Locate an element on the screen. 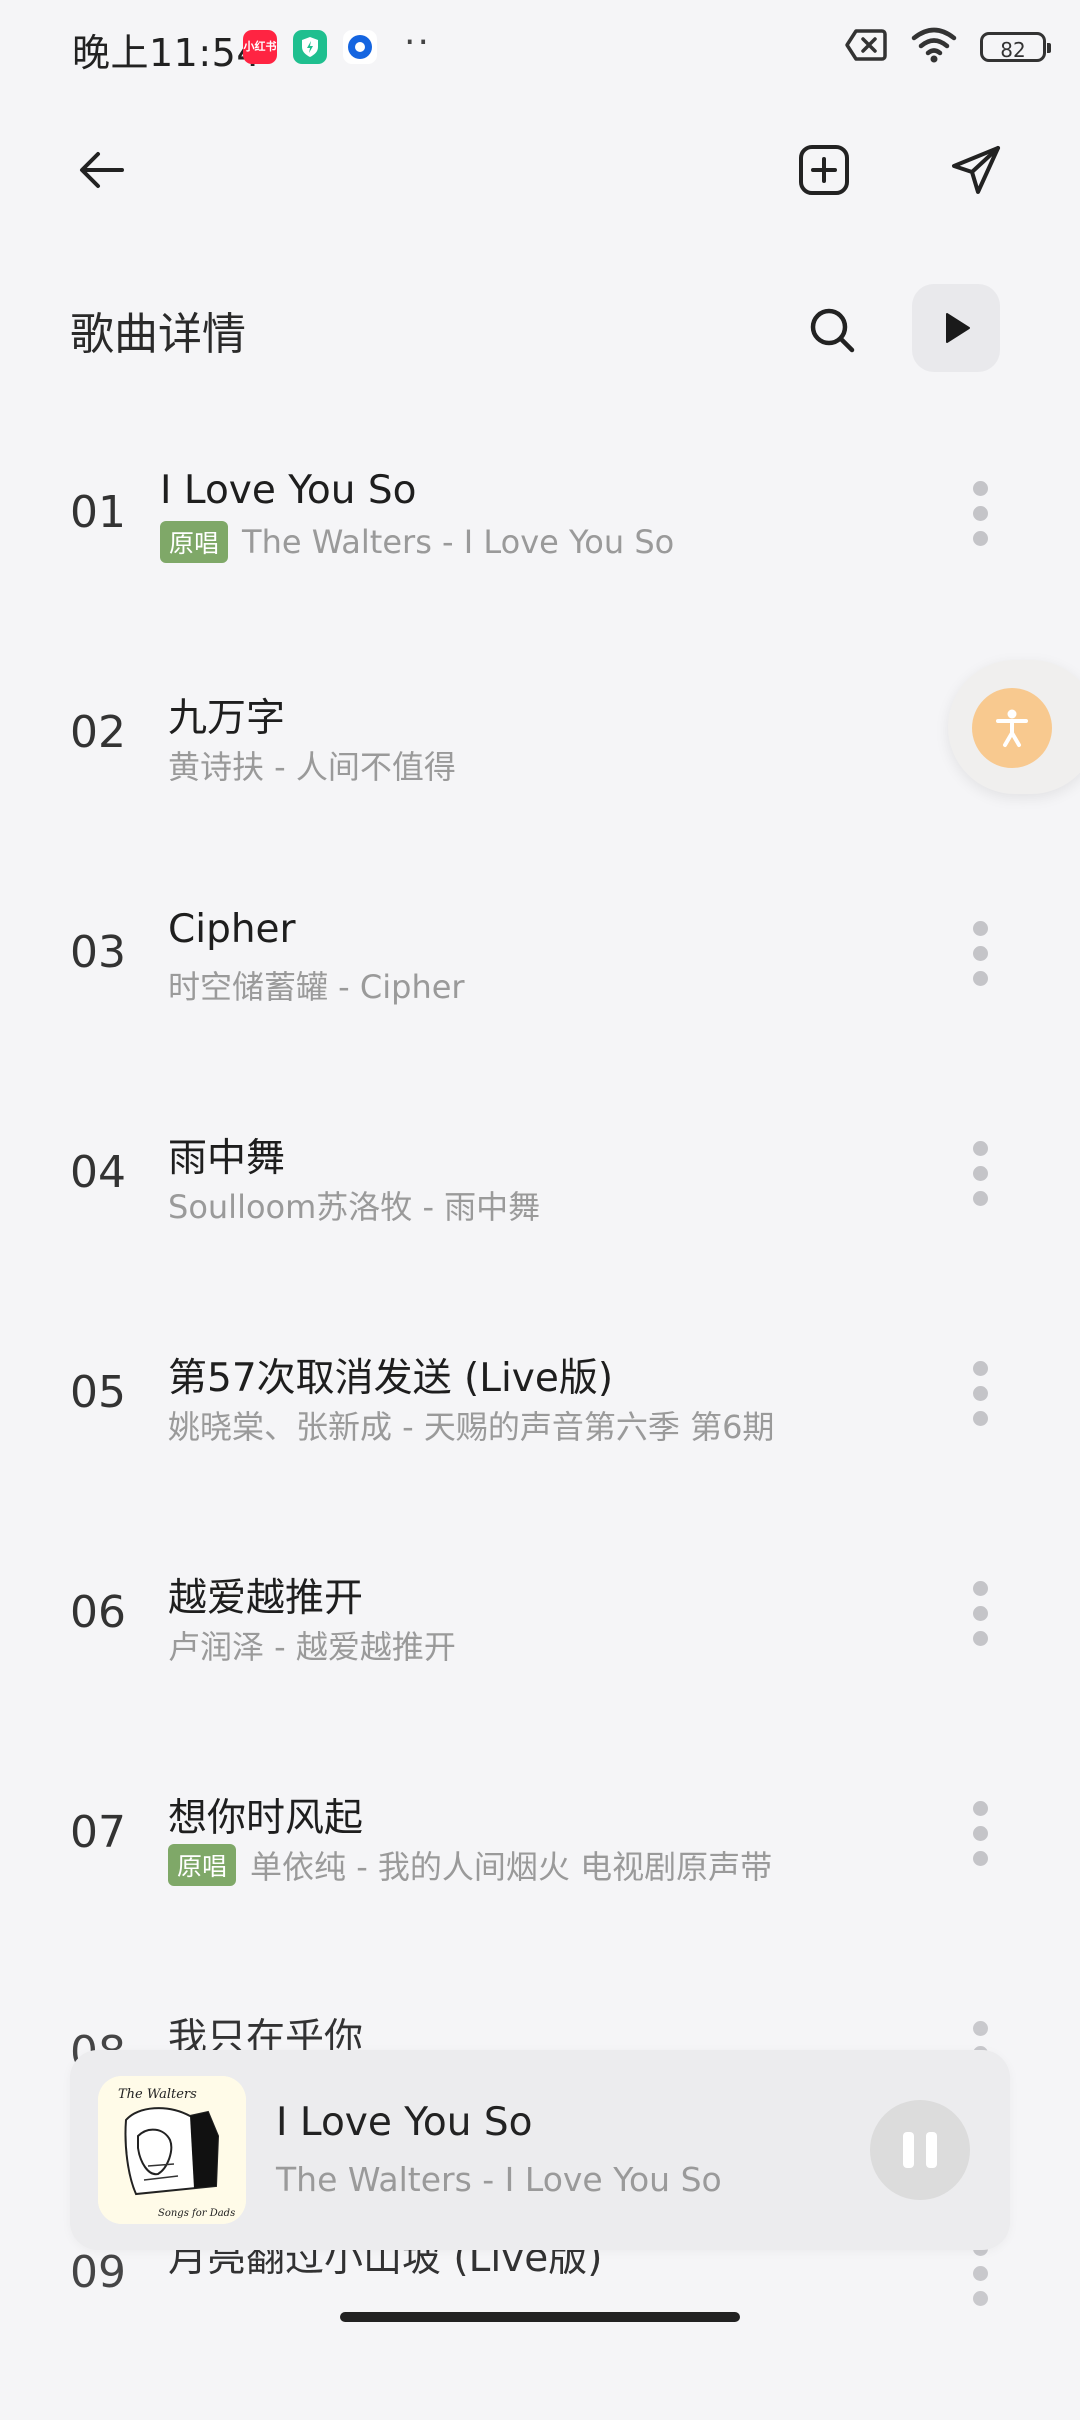 This screenshot has height=2420, width=1080. xiaohongshu-icon: 小红书 is located at coordinates (260, 47).